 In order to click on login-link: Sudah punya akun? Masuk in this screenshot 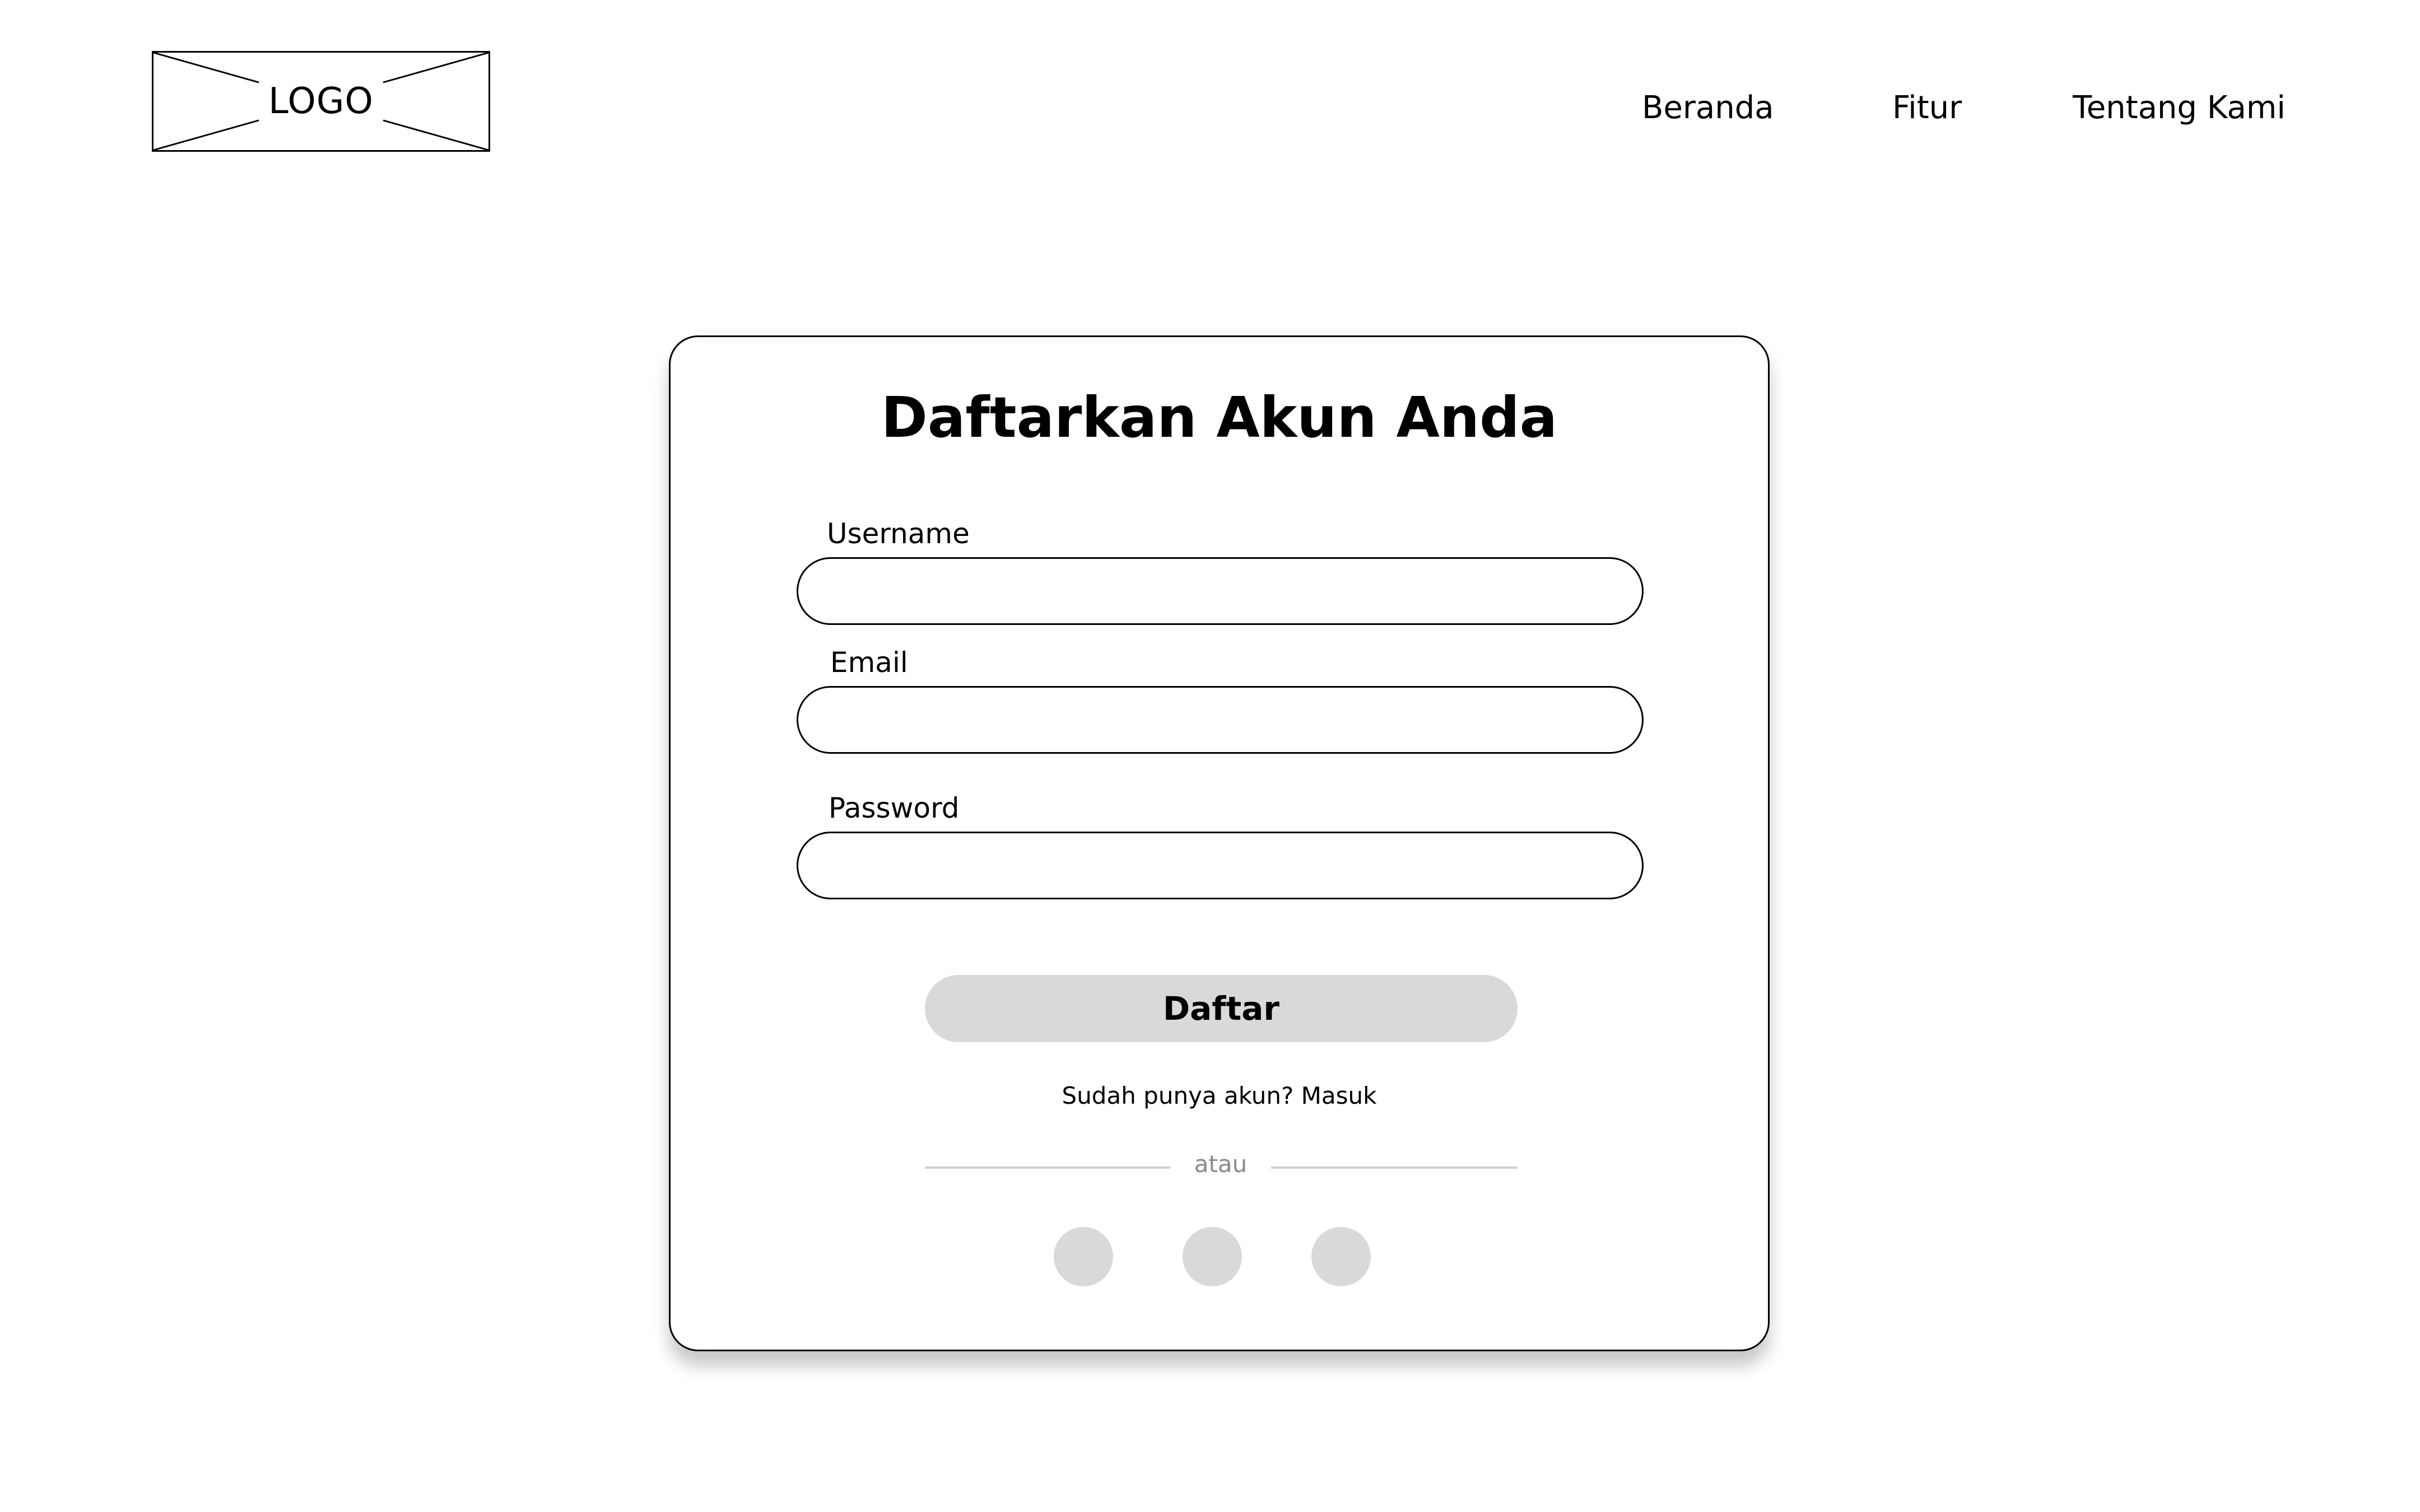, I will do `click(1220, 1095)`.